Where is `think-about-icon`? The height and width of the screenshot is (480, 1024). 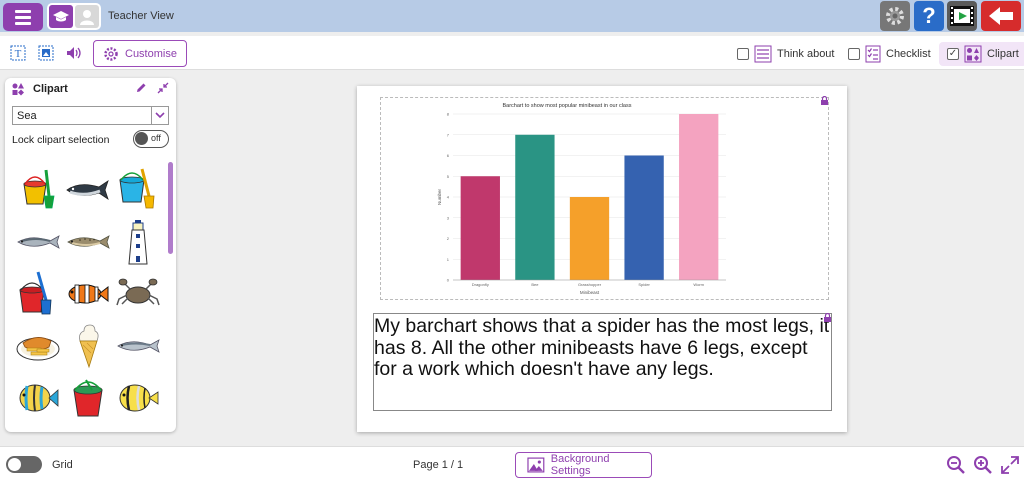 think-about-icon is located at coordinates (763, 54).